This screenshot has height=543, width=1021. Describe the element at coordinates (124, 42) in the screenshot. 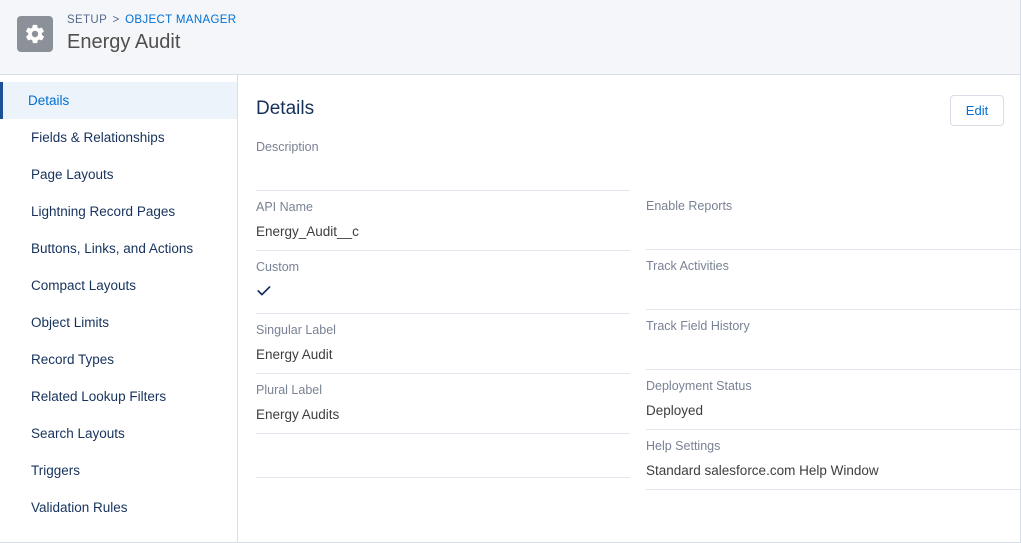

I see `page-title: Energy Audit` at that location.